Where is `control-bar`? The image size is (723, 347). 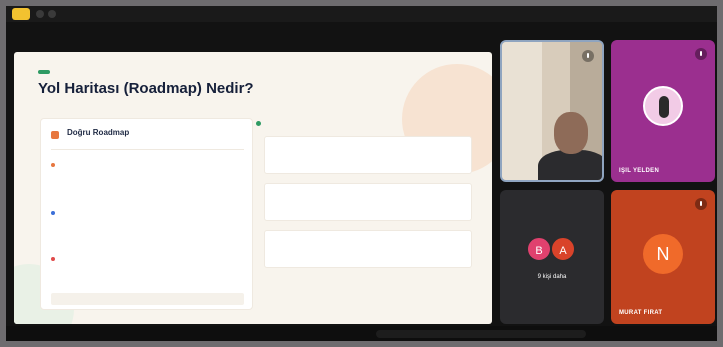 control-bar is located at coordinates (481, 334).